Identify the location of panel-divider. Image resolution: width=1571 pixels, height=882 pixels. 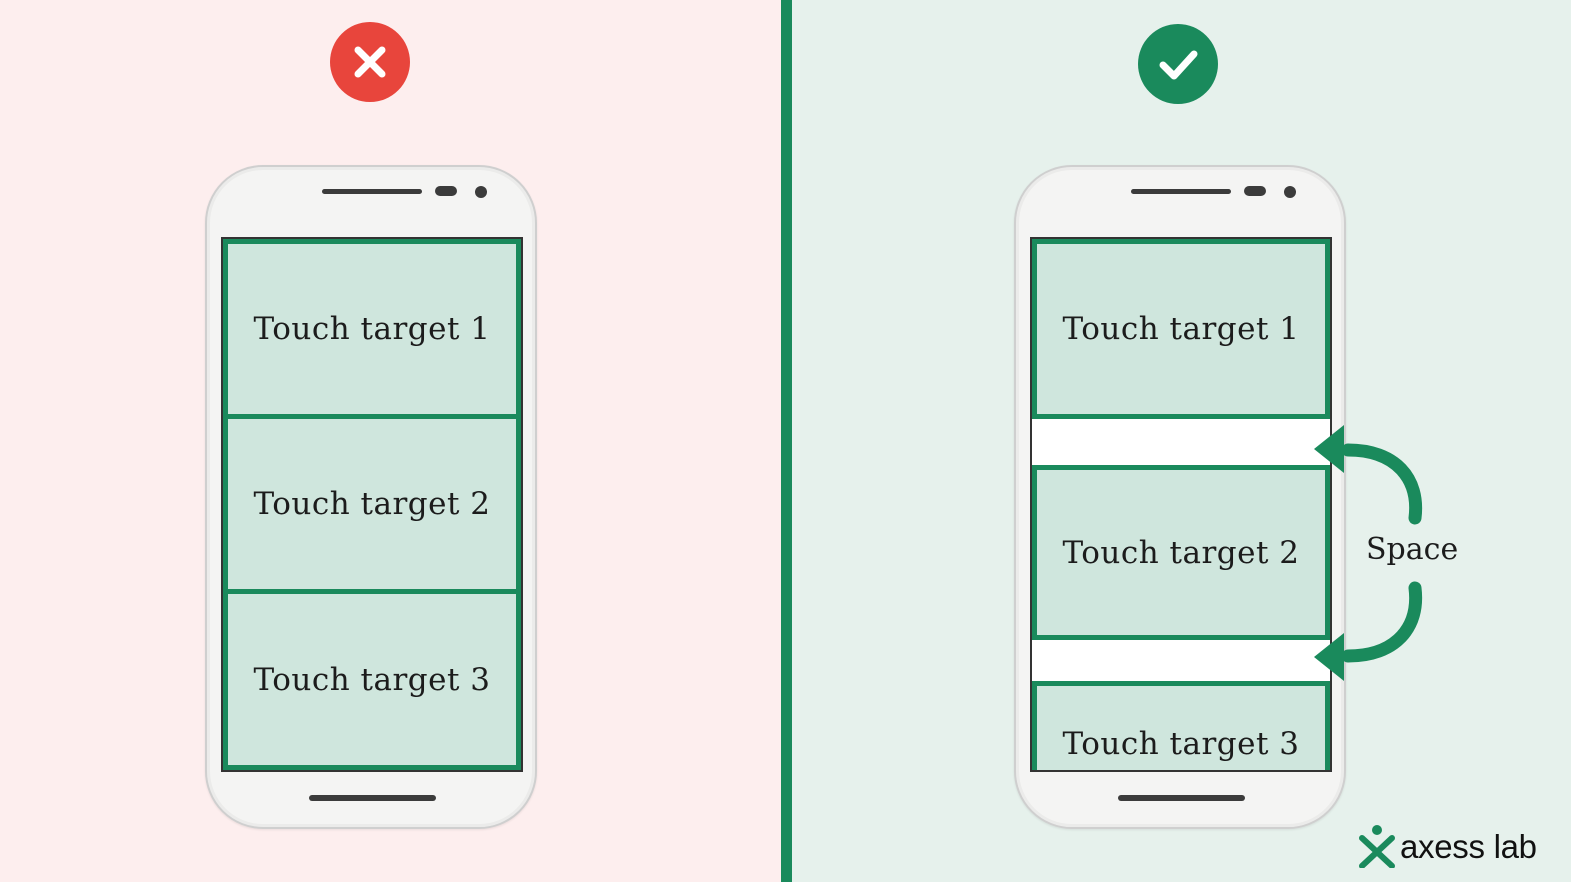
(786, 441).